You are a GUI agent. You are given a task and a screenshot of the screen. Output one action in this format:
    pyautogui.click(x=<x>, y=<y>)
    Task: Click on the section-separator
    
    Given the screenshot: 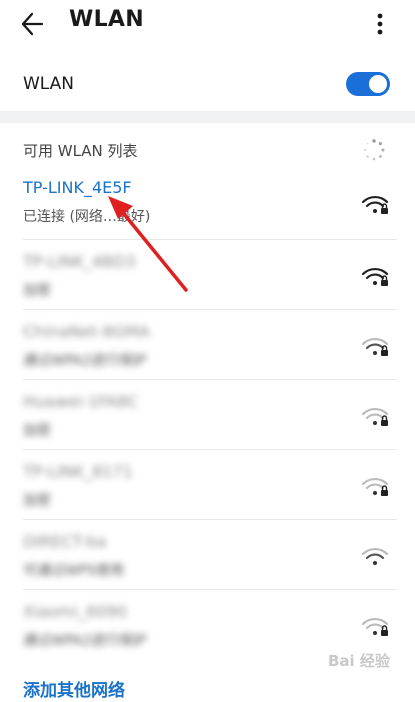 What is the action you would take?
    pyautogui.click(x=207, y=117)
    